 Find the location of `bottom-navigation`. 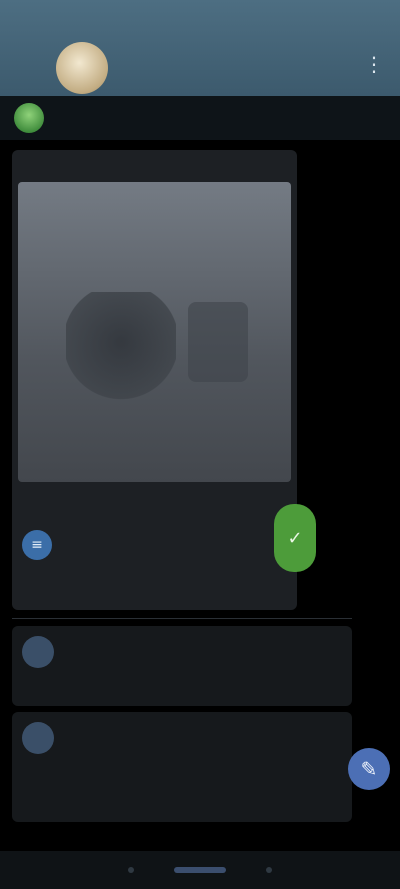

bottom-navigation is located at coordinates (200, 870).